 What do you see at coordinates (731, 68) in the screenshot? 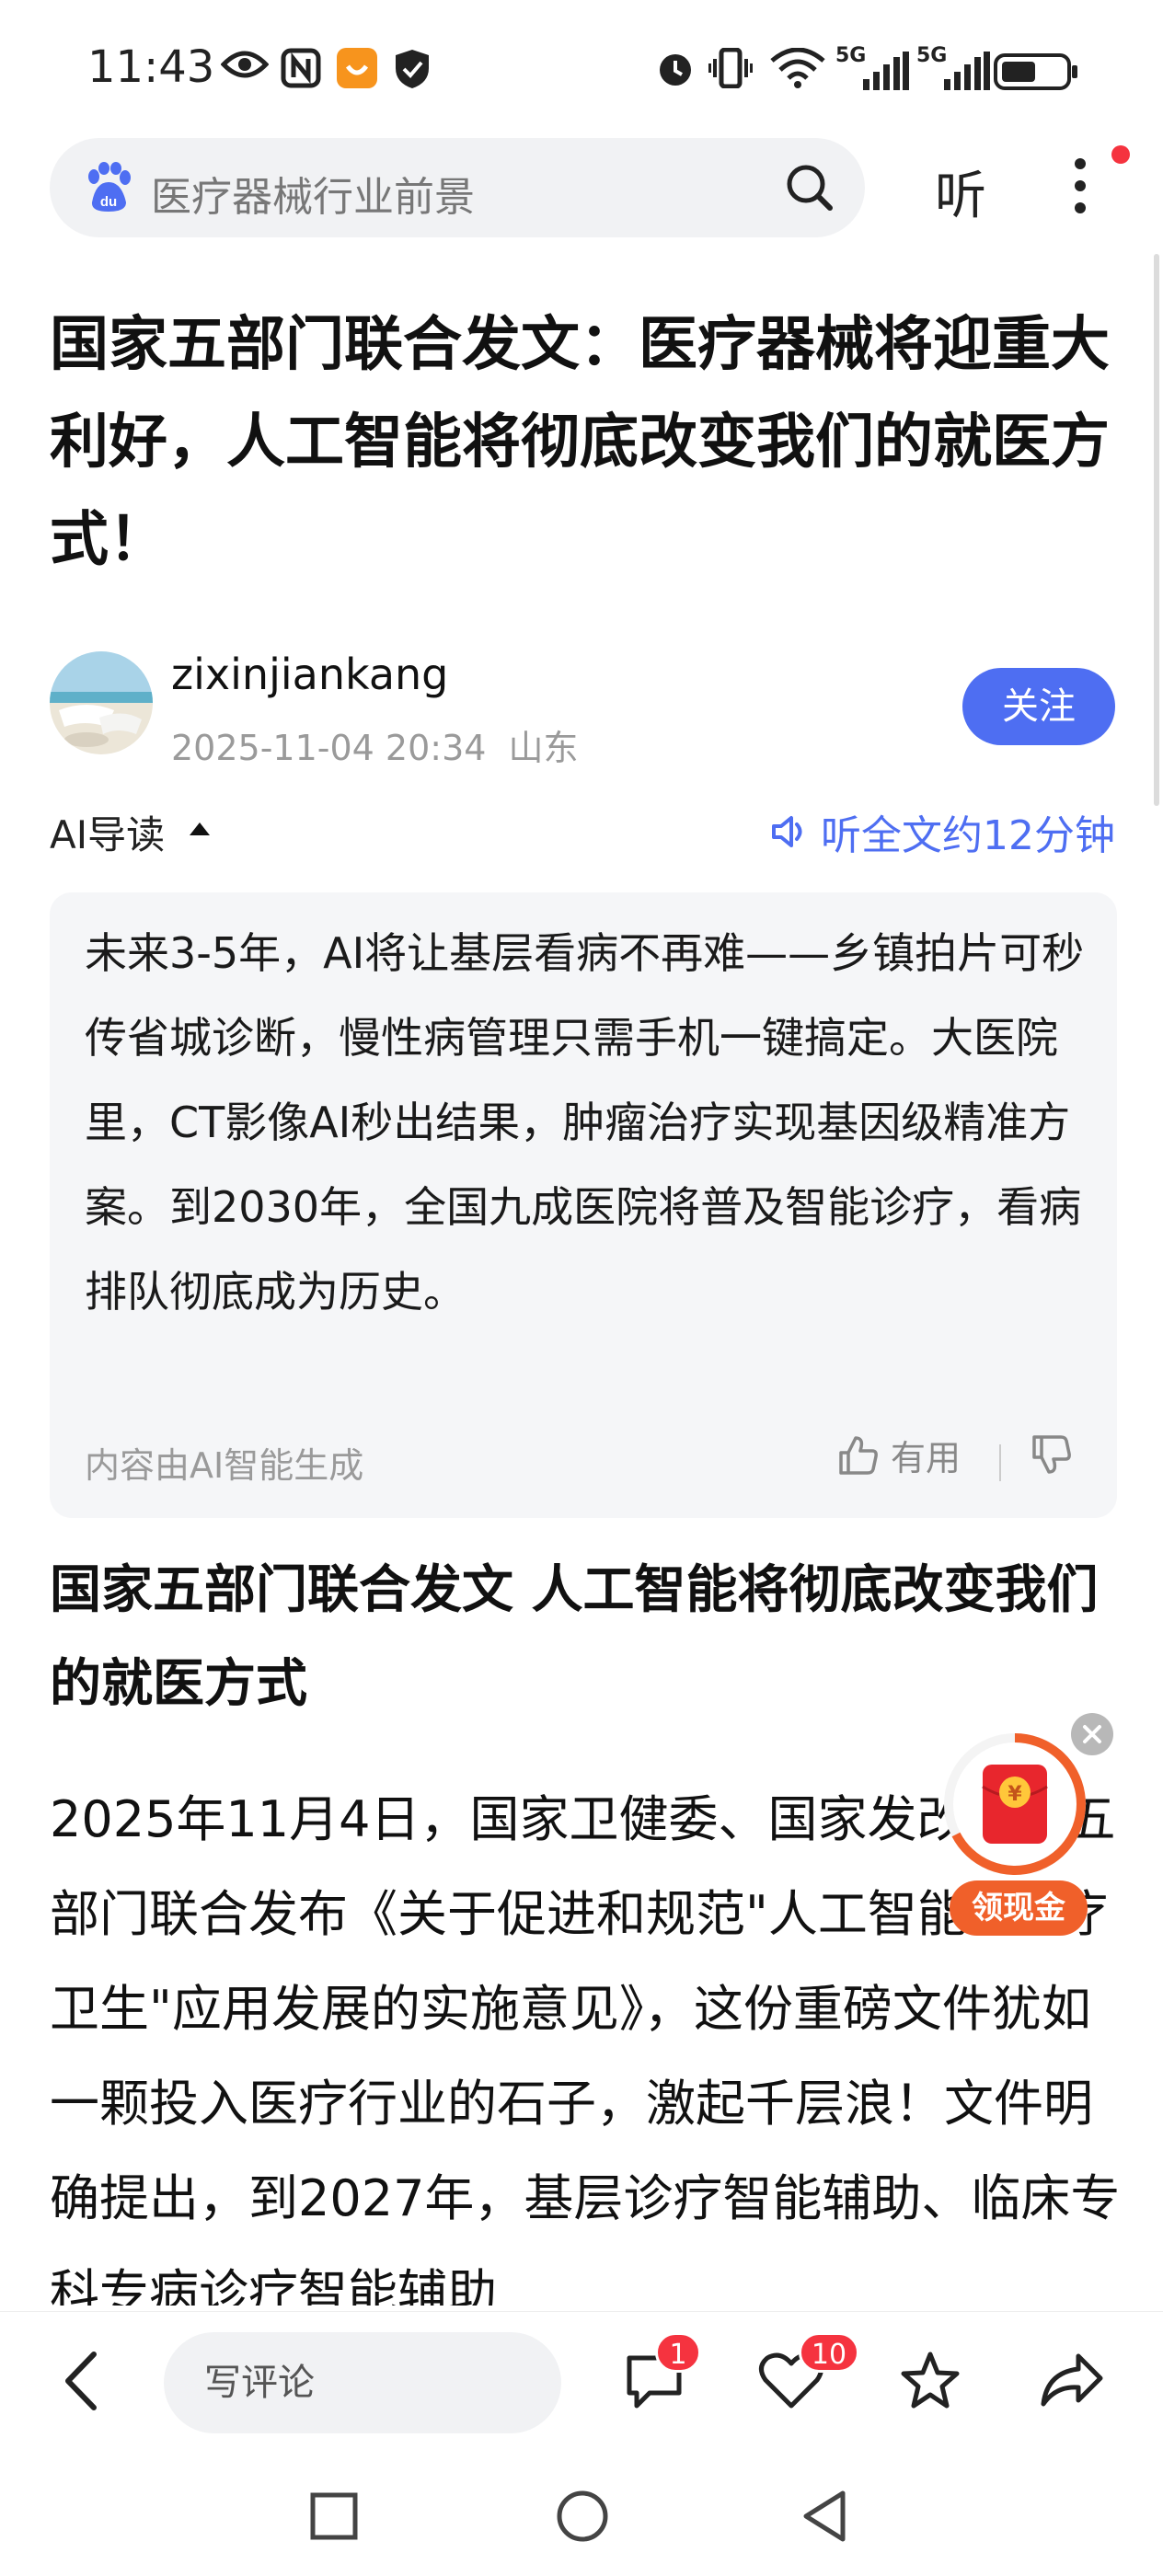
I see `vibrate-icon` at bounding box center [731, 68].